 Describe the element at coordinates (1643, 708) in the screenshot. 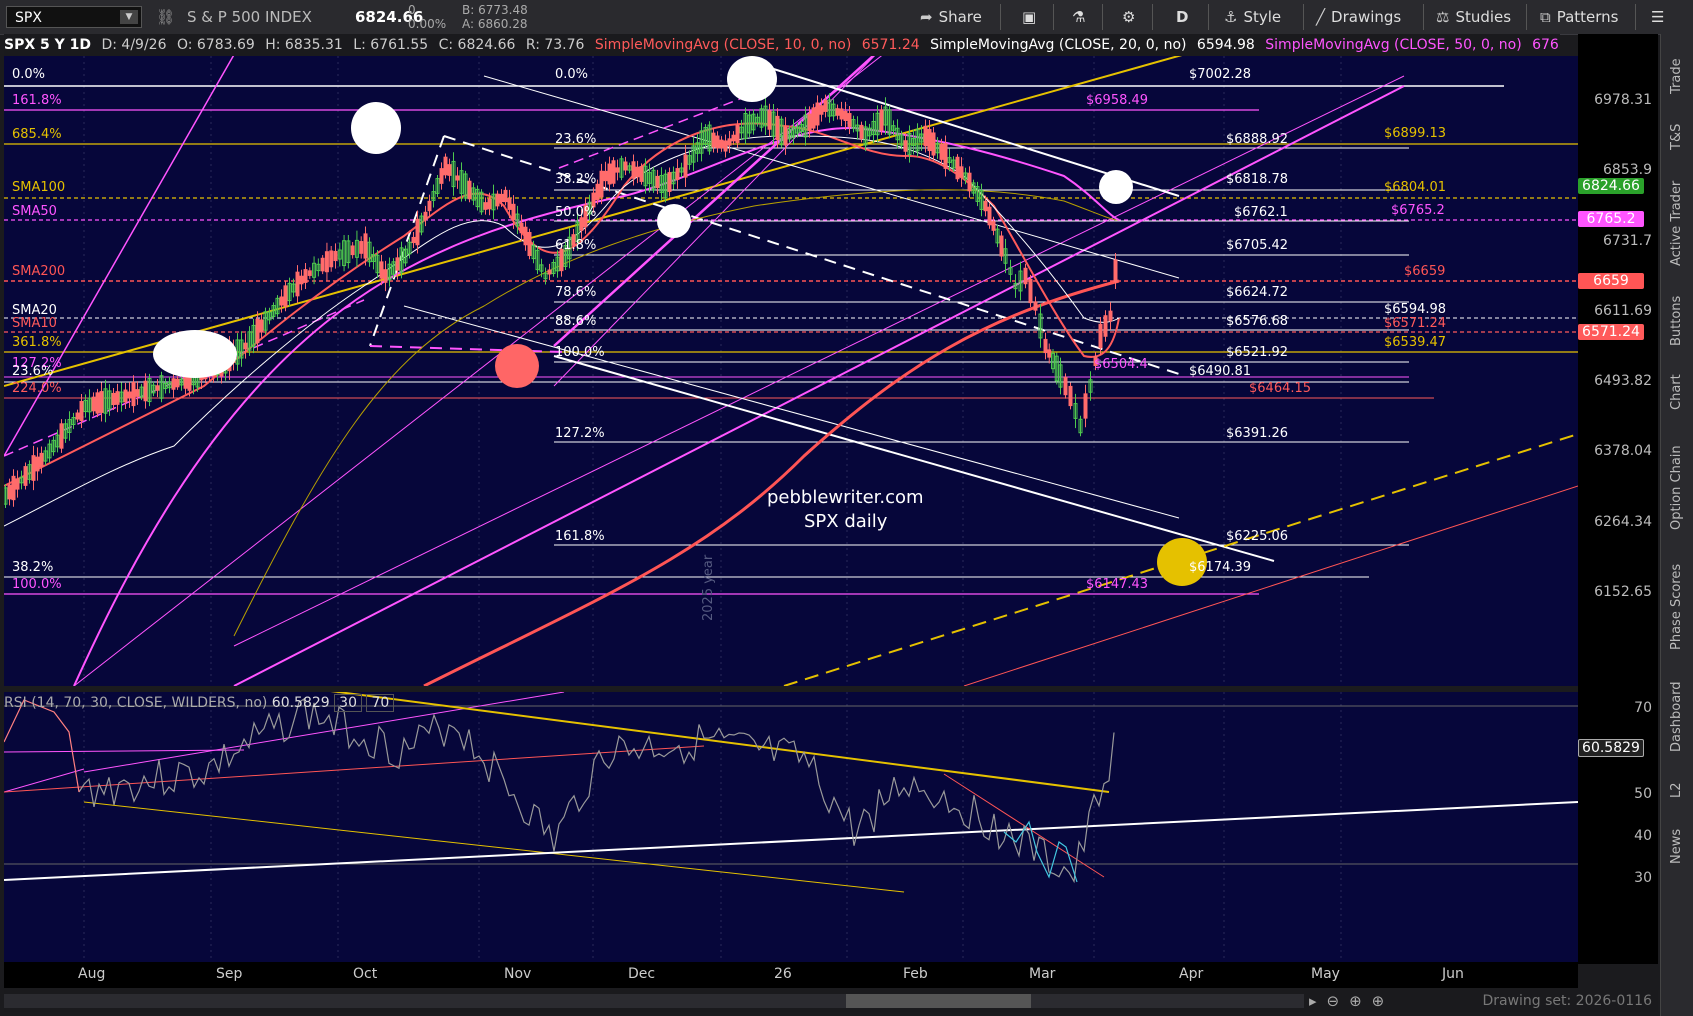

I see `rsi-tick: 70` at that location.